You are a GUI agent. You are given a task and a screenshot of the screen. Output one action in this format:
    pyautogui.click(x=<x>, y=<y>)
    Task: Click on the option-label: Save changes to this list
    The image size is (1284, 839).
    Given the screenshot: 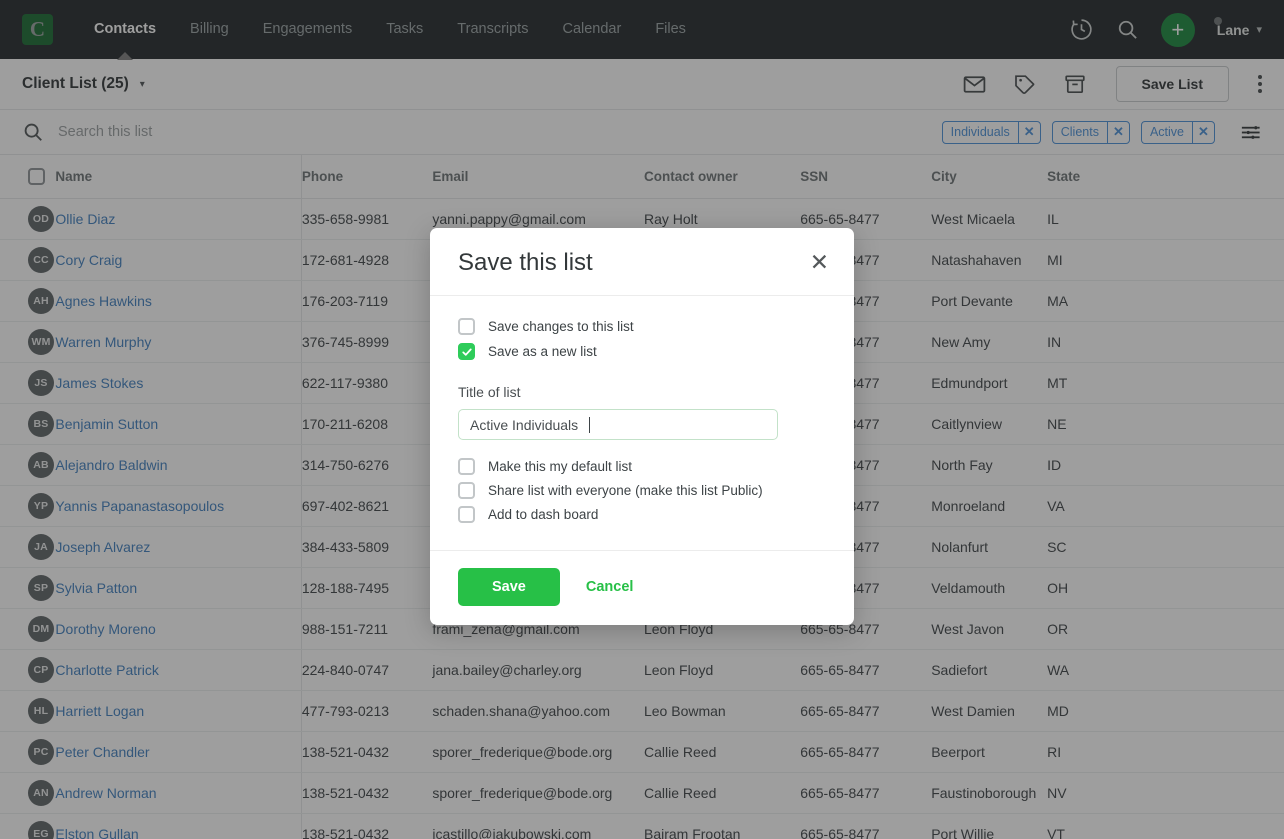 What is the action you would take?
    pyautogui.click(x=561, y=326)
    